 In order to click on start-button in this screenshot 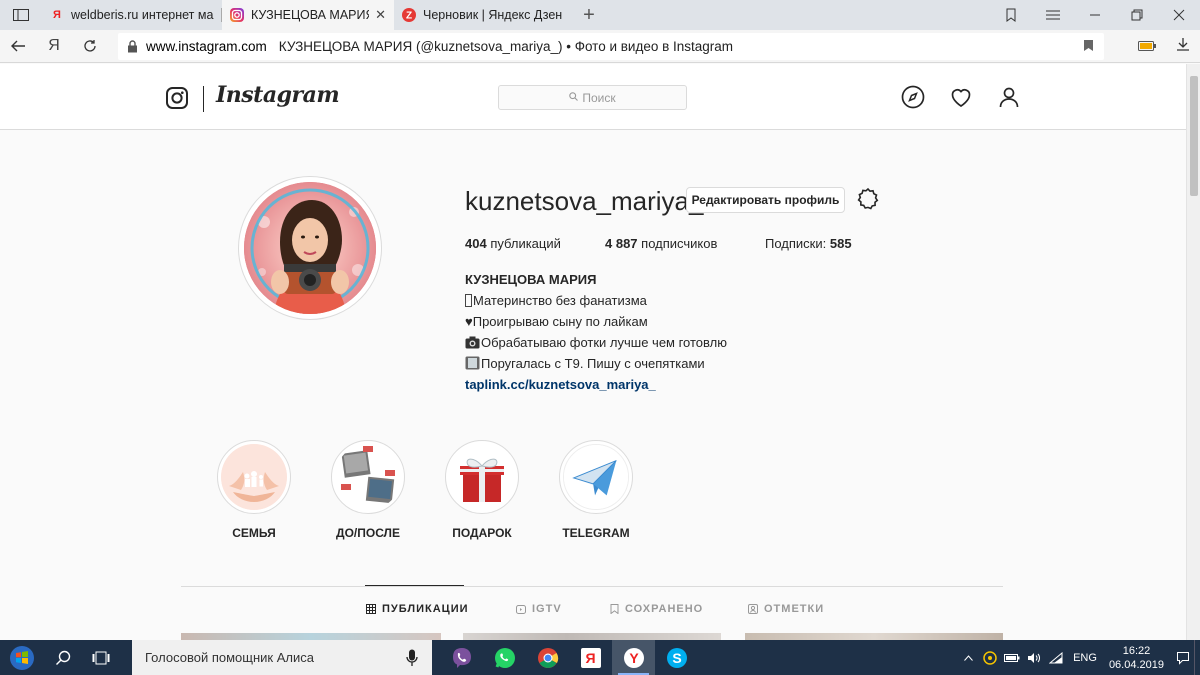, I will do `click(22, 657)`.